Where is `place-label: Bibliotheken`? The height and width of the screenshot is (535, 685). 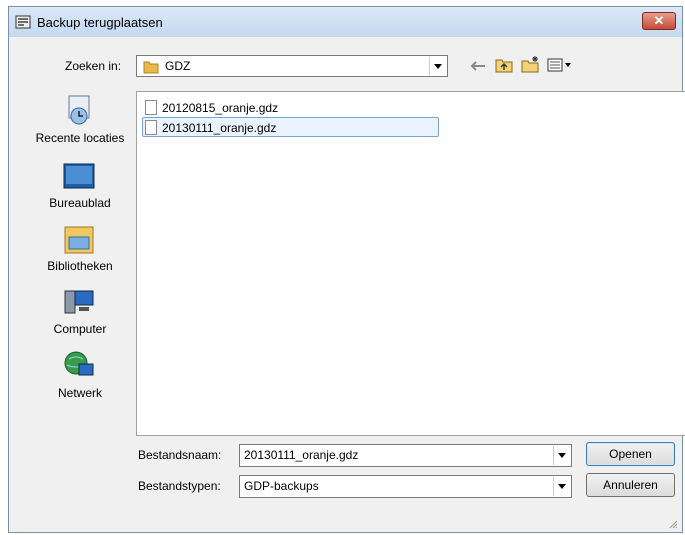 place-label: Bibliotheken is located at coordinates (80, 266).